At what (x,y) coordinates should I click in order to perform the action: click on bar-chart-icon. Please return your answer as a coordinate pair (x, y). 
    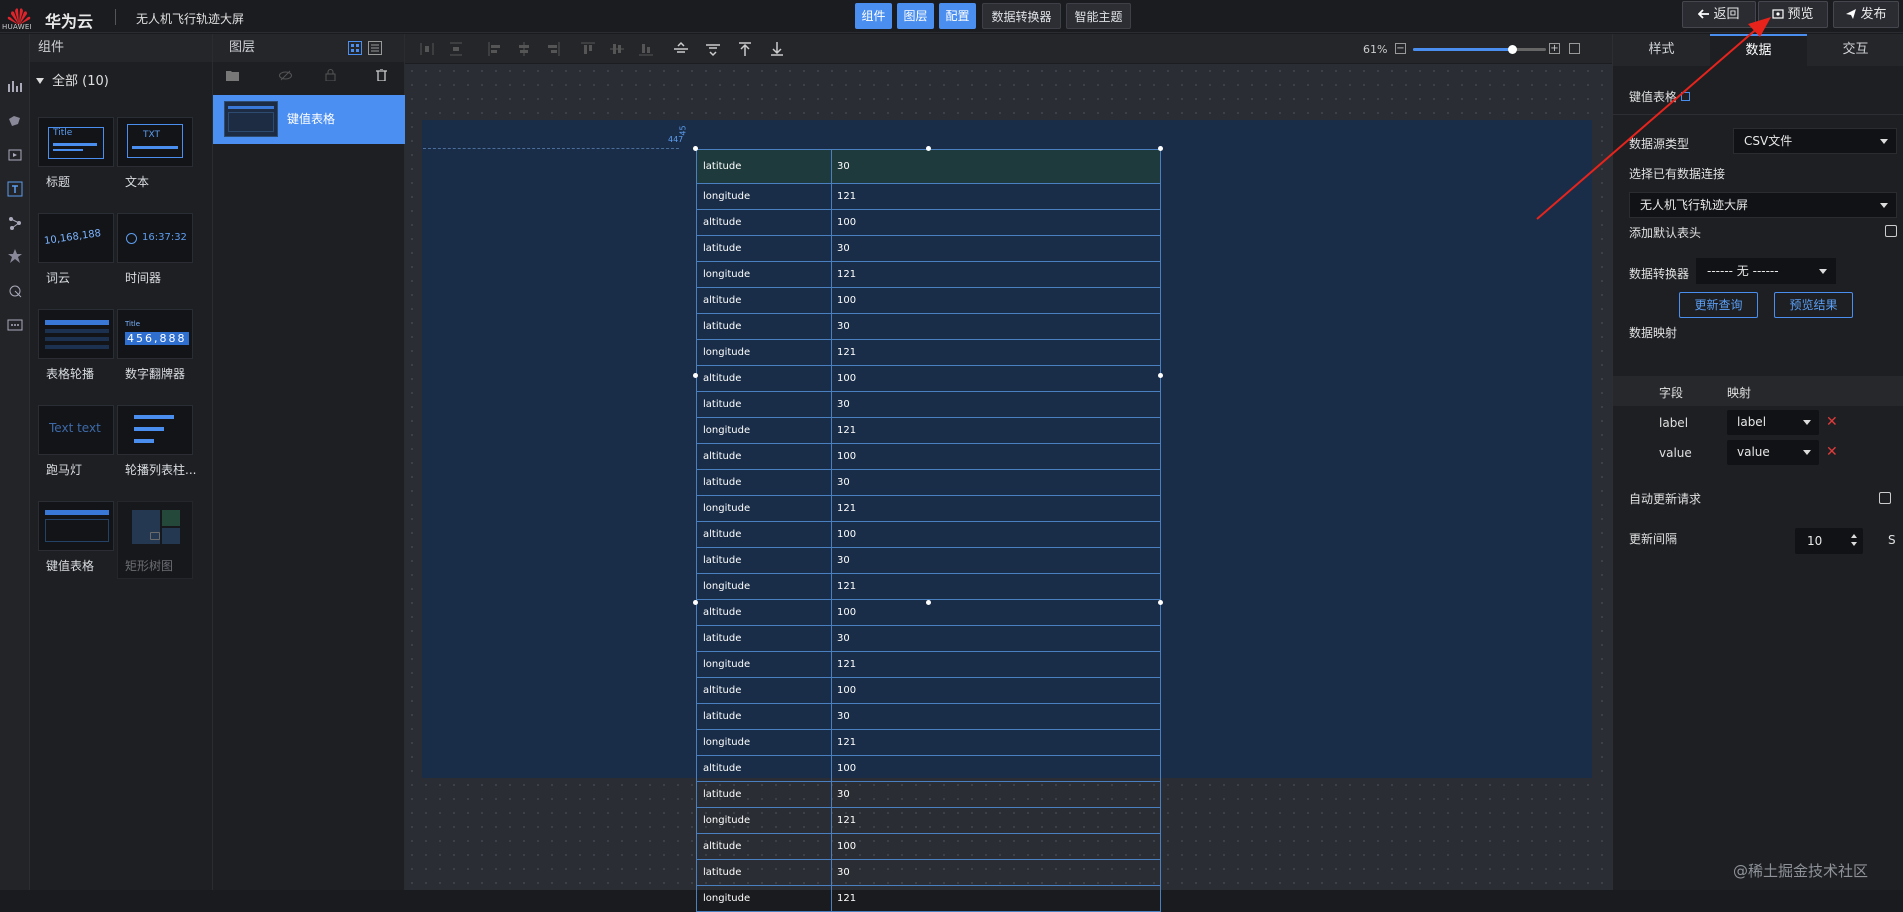
    Looking at the image, I should click on (15, 86).